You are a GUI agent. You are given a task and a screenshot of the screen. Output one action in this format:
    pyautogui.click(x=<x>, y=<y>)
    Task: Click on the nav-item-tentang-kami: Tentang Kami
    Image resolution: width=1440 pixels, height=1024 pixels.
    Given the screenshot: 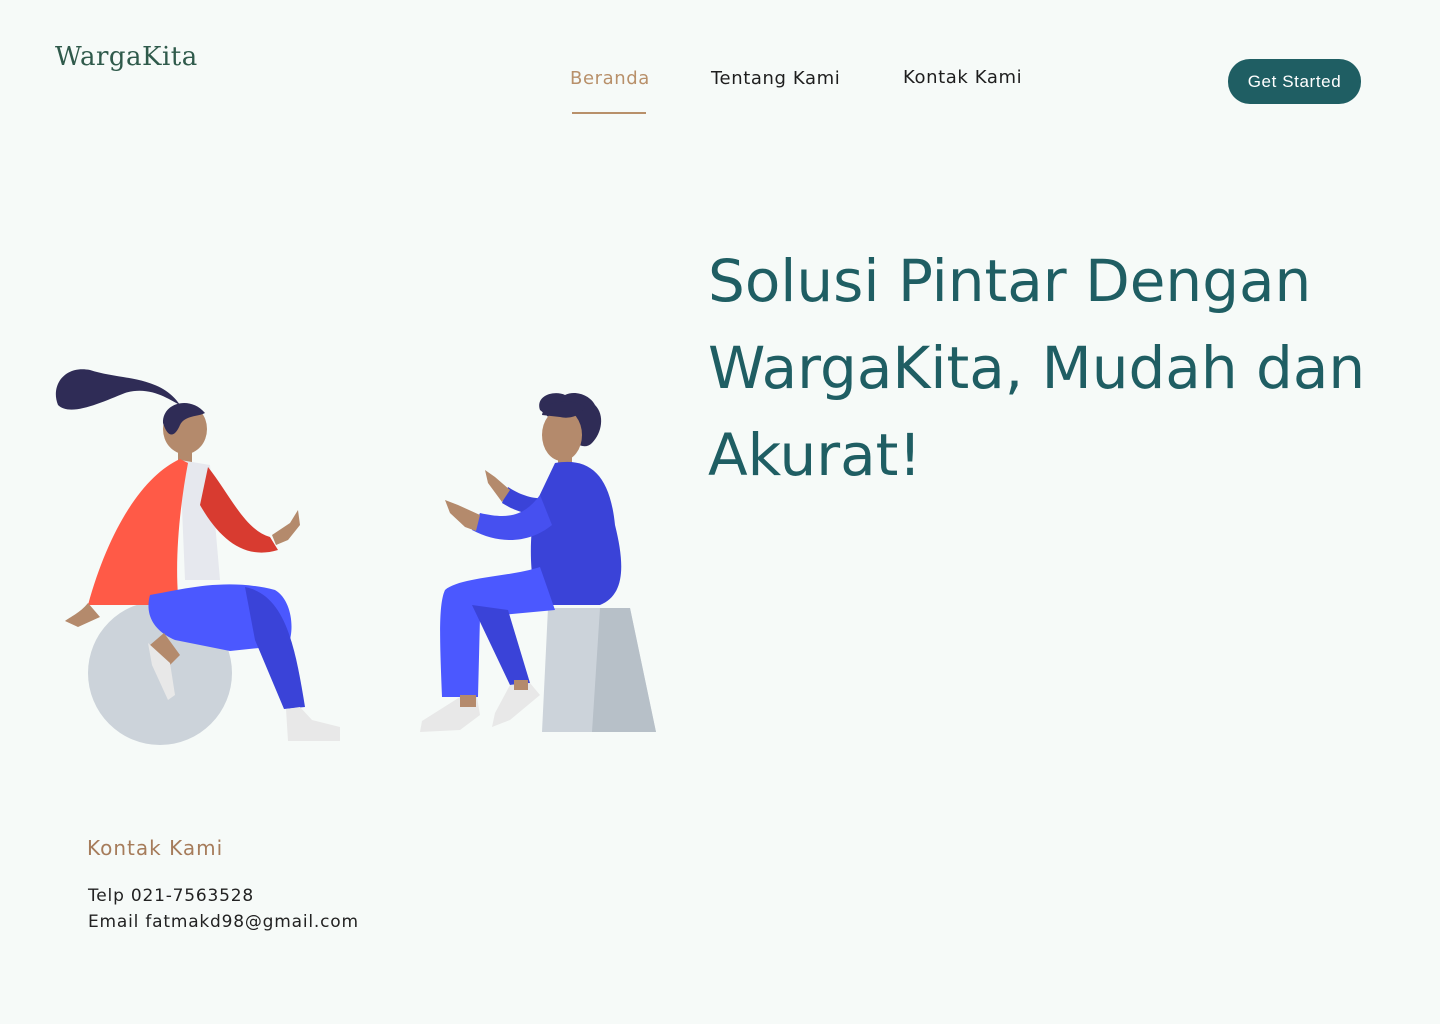 What is the action you would take?
    pyautogui.click(x=775, y=78)
    